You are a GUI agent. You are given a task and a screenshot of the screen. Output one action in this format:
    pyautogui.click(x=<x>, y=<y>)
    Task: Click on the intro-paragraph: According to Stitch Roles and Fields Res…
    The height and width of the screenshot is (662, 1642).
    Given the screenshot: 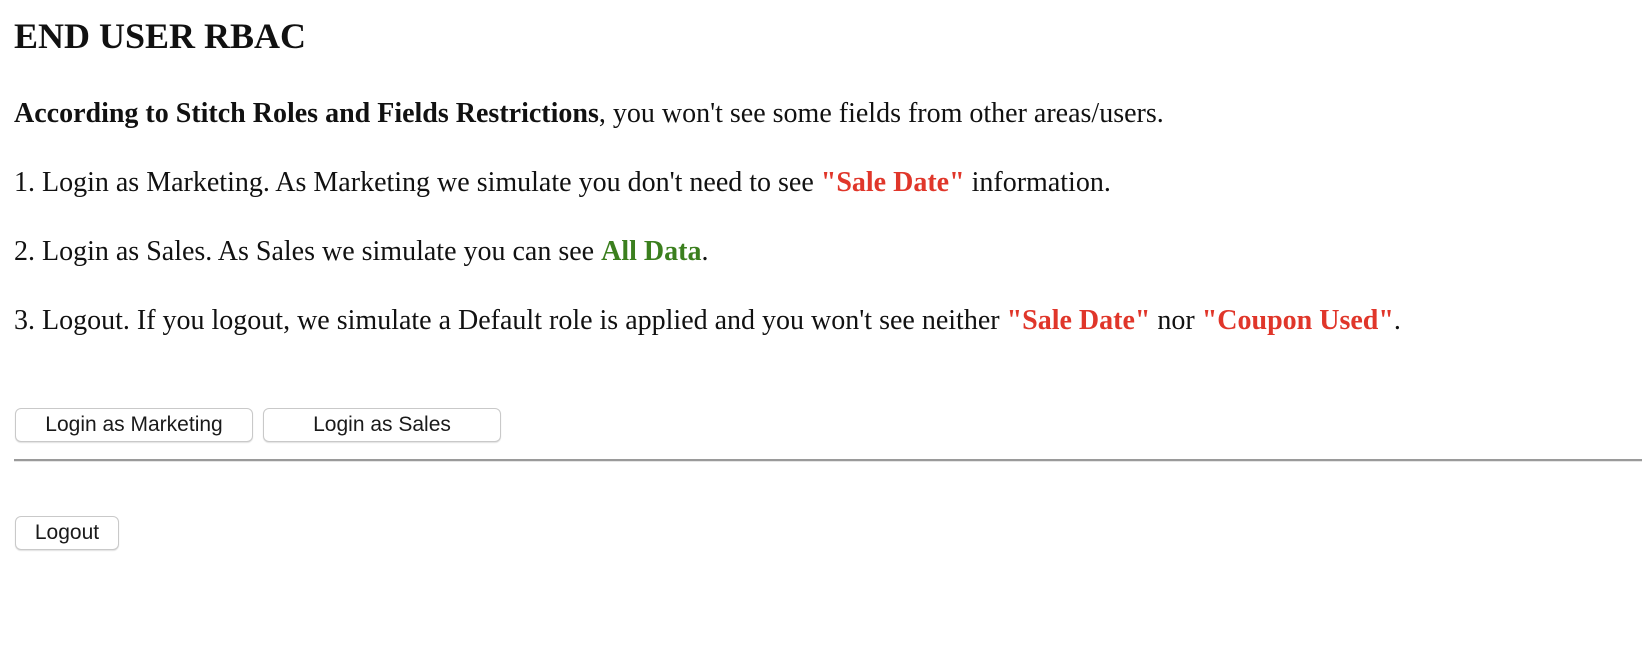 What is the action you would take?
    pyautogui.click(x=589, y=114)
    